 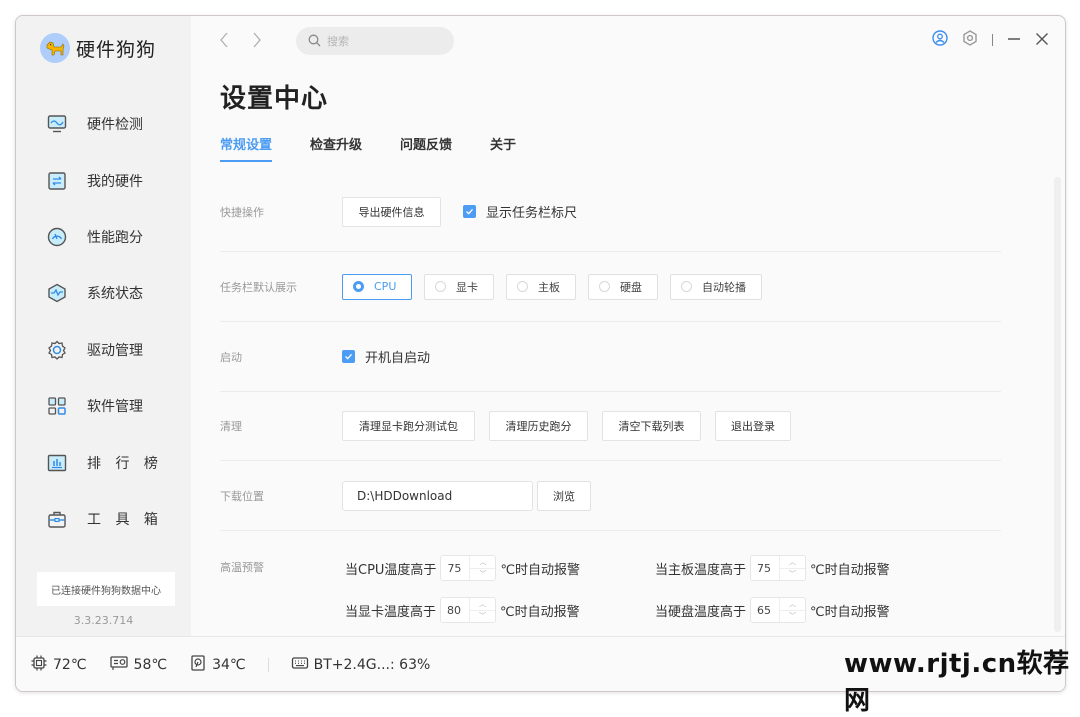 I want to click on clean-gpu-benchmark-package-button: 清理显卡跑分测试包, so click(x=408, y=426).